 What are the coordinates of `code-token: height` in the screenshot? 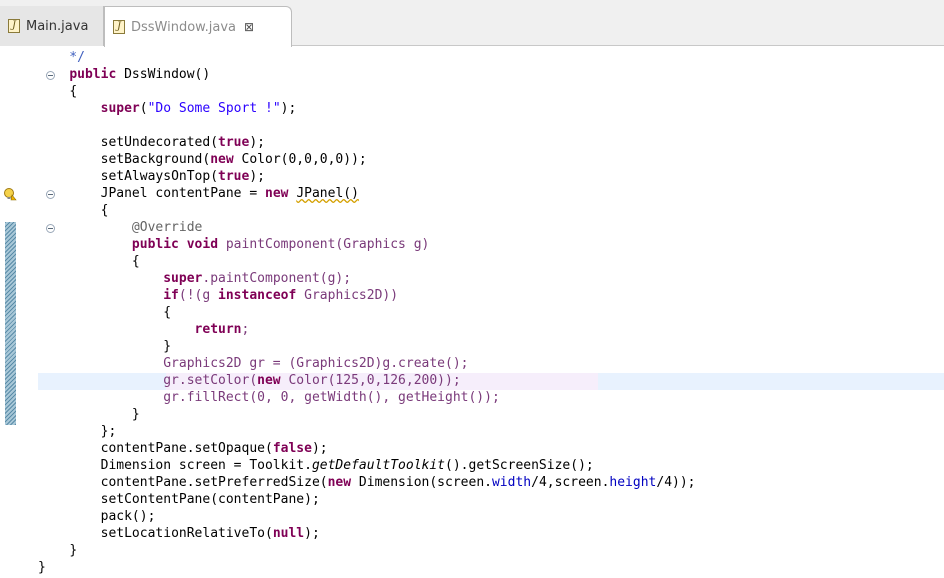 It's located at (633, 482).